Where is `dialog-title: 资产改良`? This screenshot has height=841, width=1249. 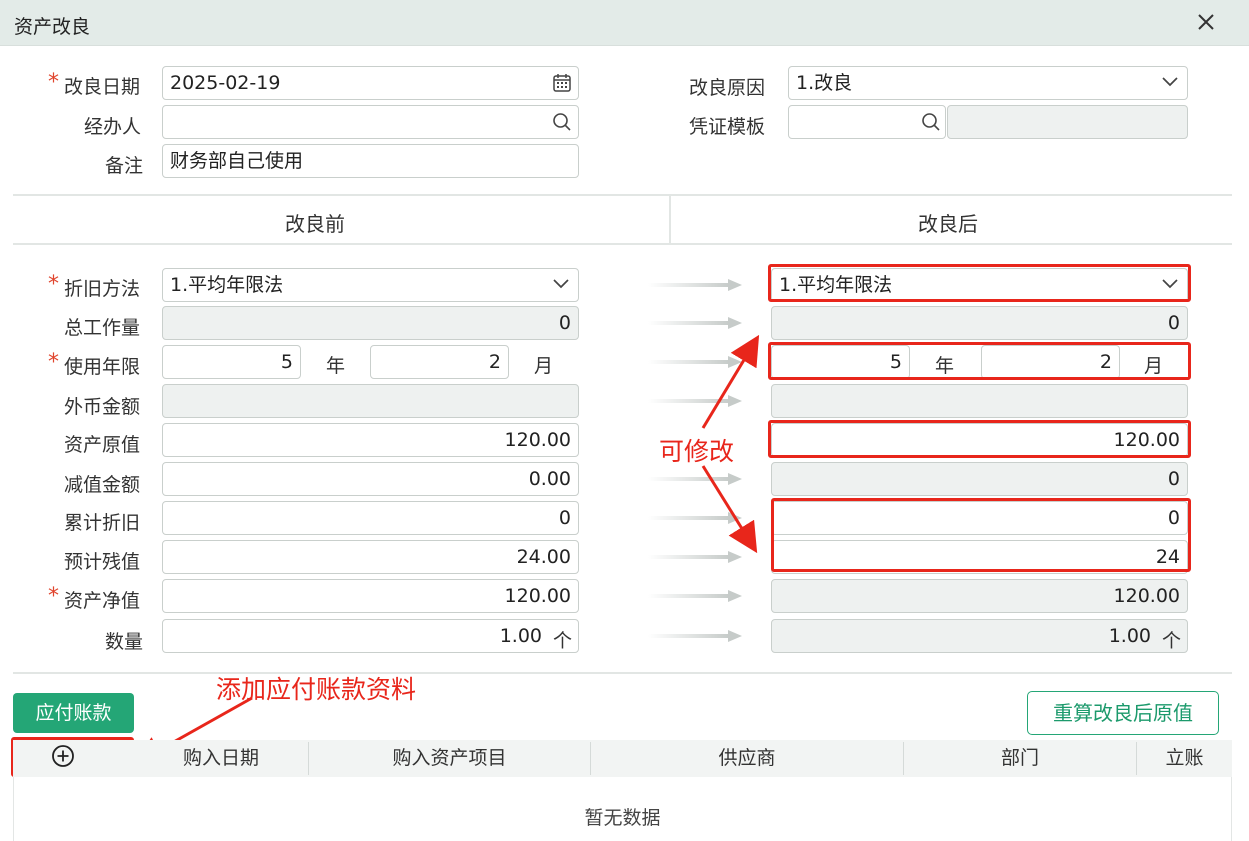 dialog-title: 资产改良 is located at coordinates (52, 27).